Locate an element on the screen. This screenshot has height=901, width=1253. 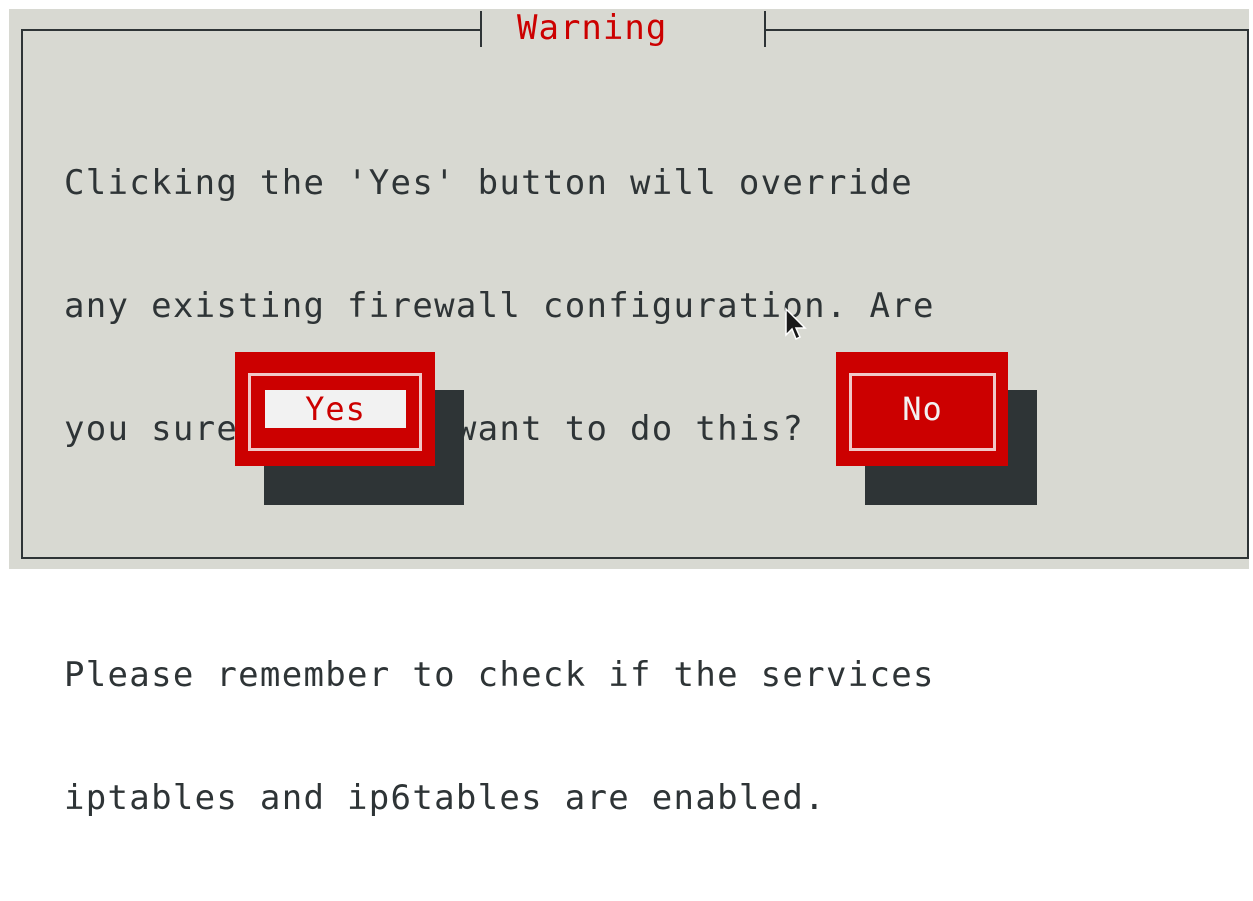
mouse-pointer-icon is located at coordinates (796, 324).